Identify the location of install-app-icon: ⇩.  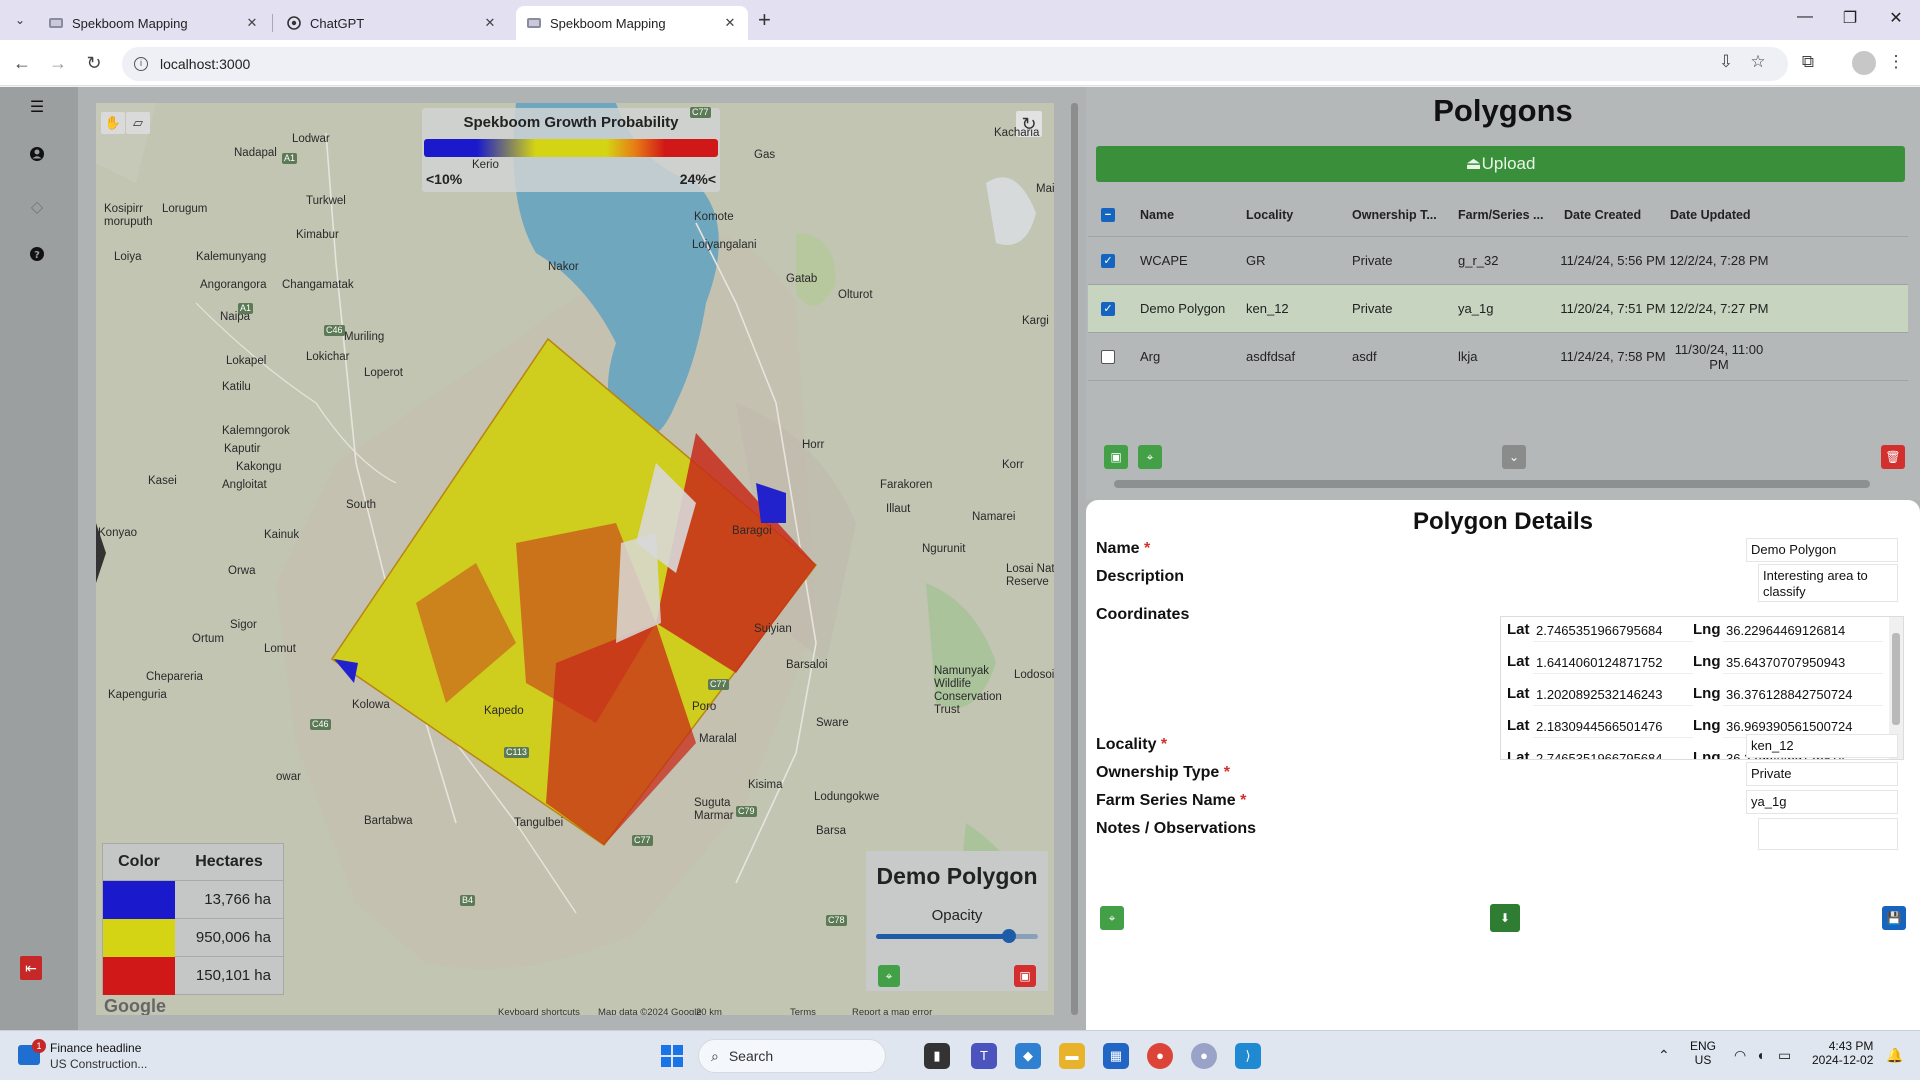
(1726, 62).